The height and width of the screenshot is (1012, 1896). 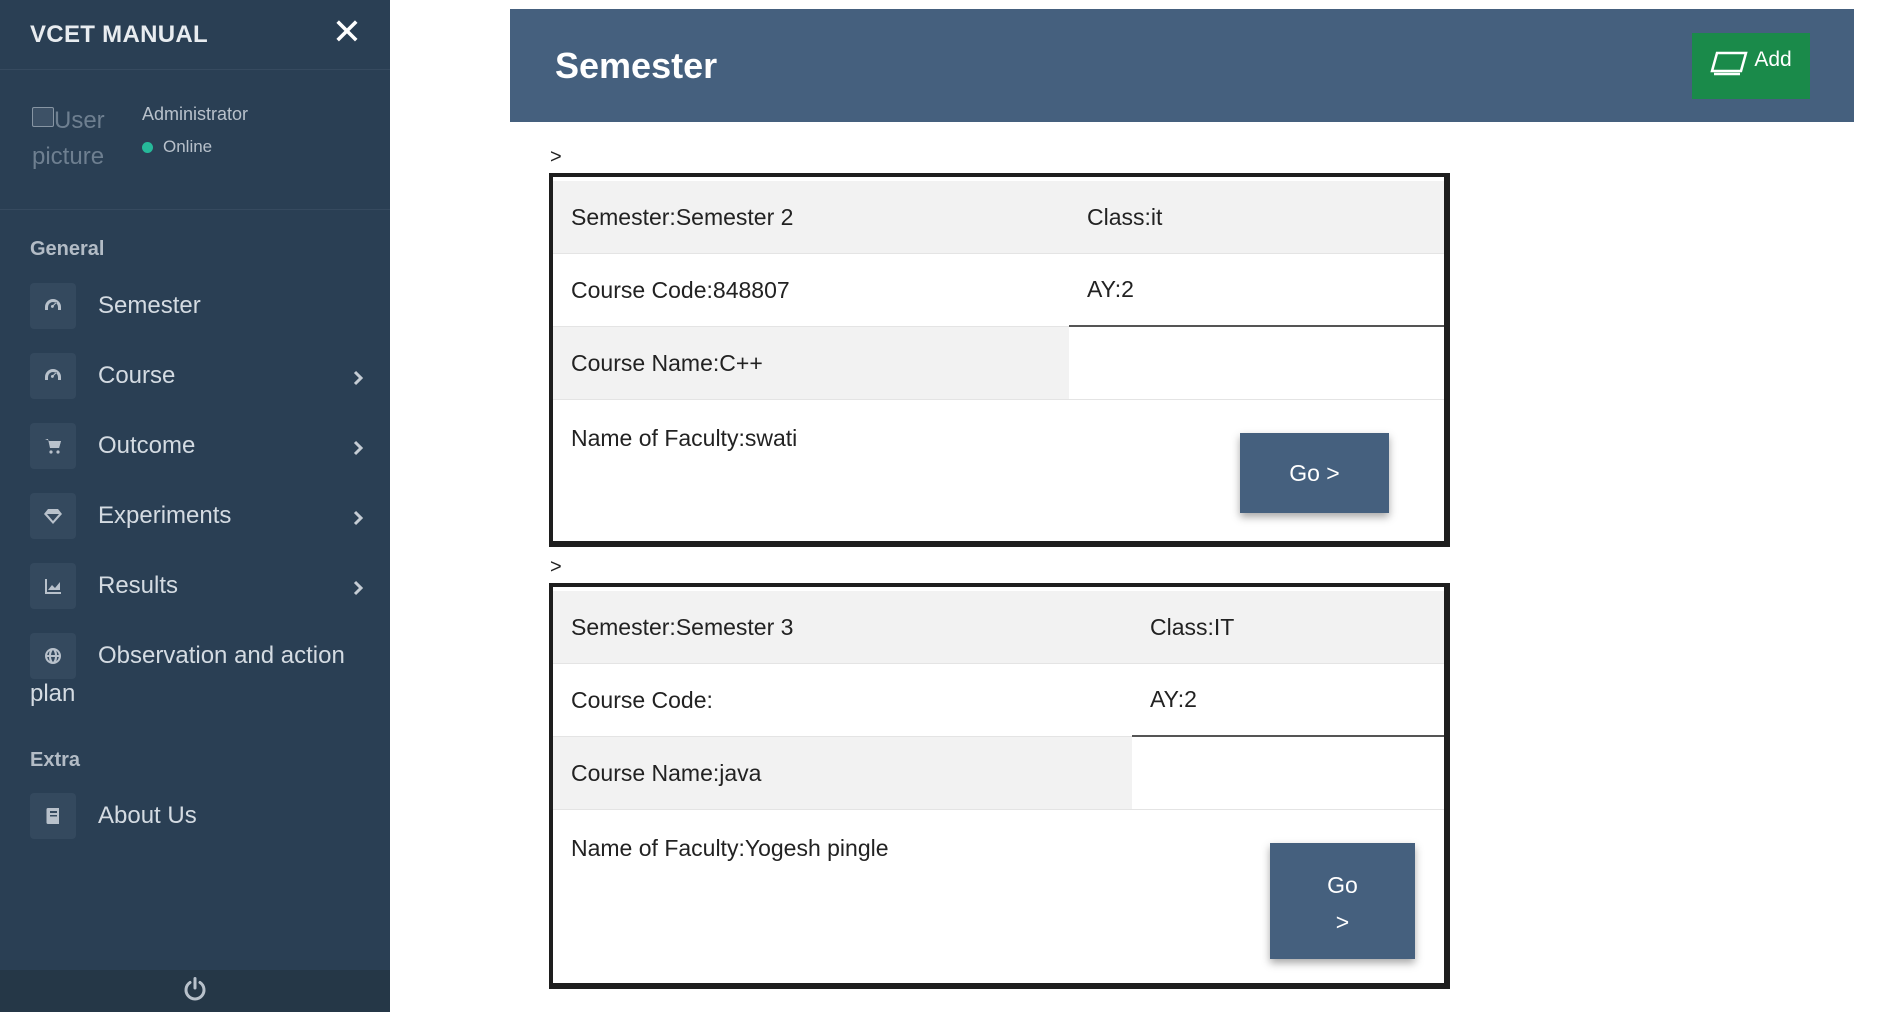 What do you see at coordinates (67, 249) in the screenshot?
I see `section-title-general: General` at bounding box center [67, 249].